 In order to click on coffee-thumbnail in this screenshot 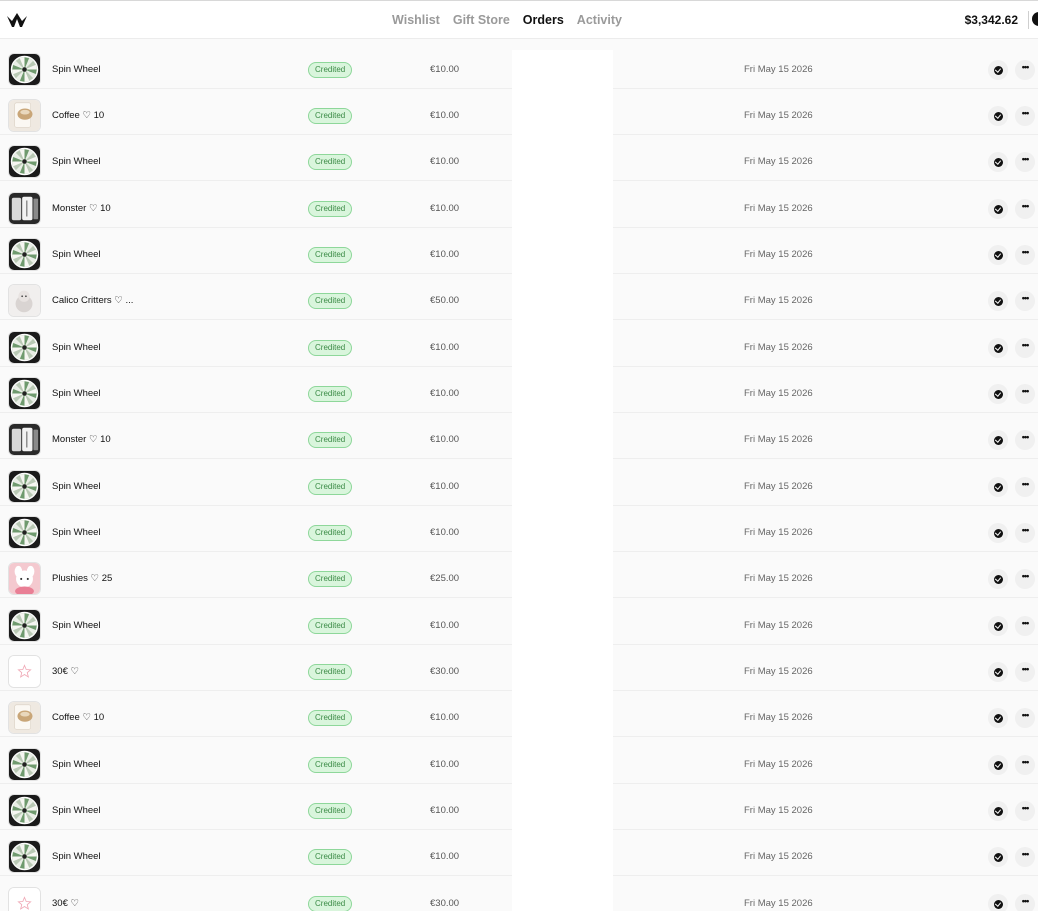, I will do `click(24, 717)`.